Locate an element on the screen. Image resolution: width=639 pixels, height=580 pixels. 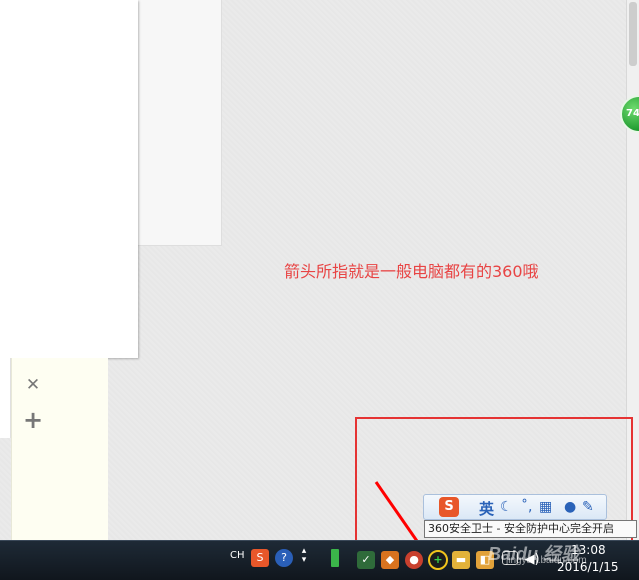
close-icon: ✕ is located at coordinates (33, 385).